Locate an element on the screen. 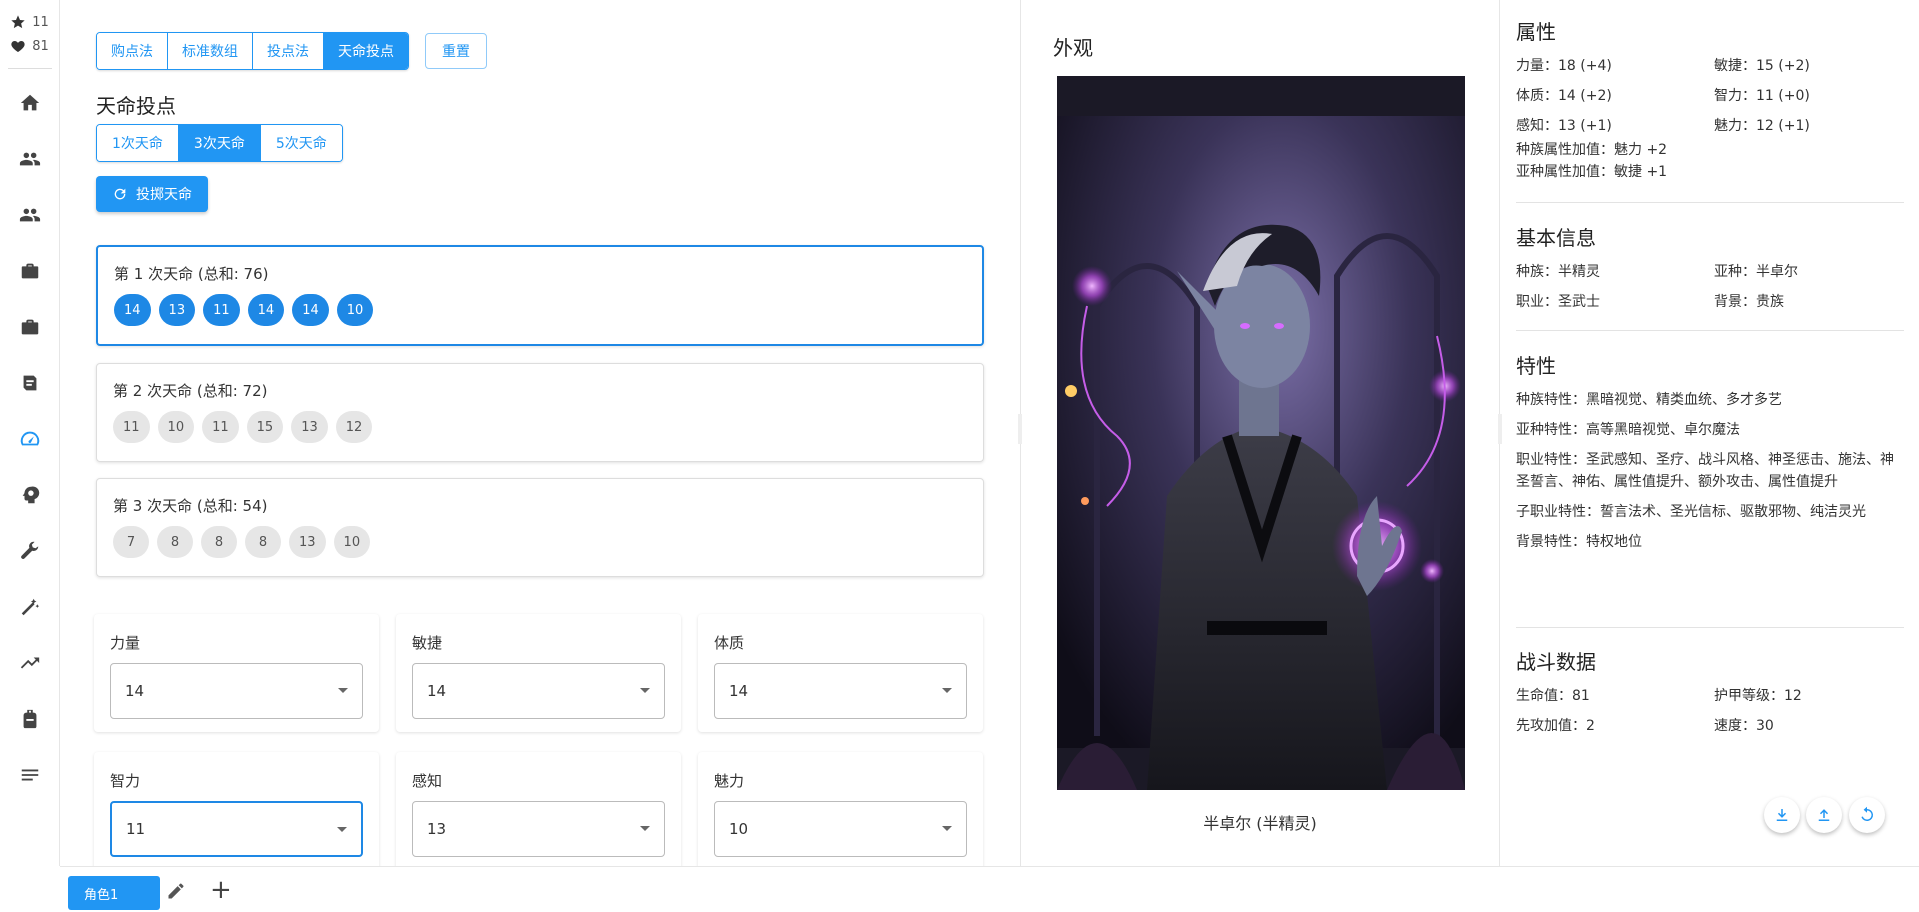 The image size is (1919, 912). plus-icon: + is located at coordinates (221, 890).